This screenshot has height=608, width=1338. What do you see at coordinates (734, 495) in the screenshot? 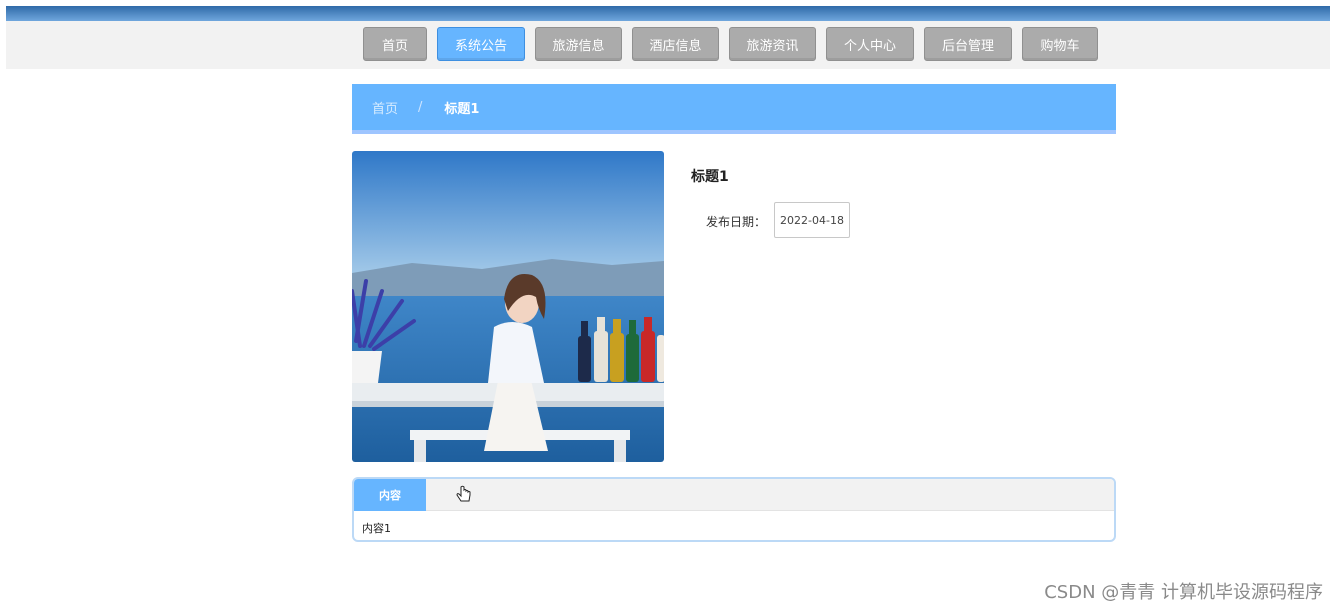
I see `tabs-header: 内容` at bounding box center [734, 495].